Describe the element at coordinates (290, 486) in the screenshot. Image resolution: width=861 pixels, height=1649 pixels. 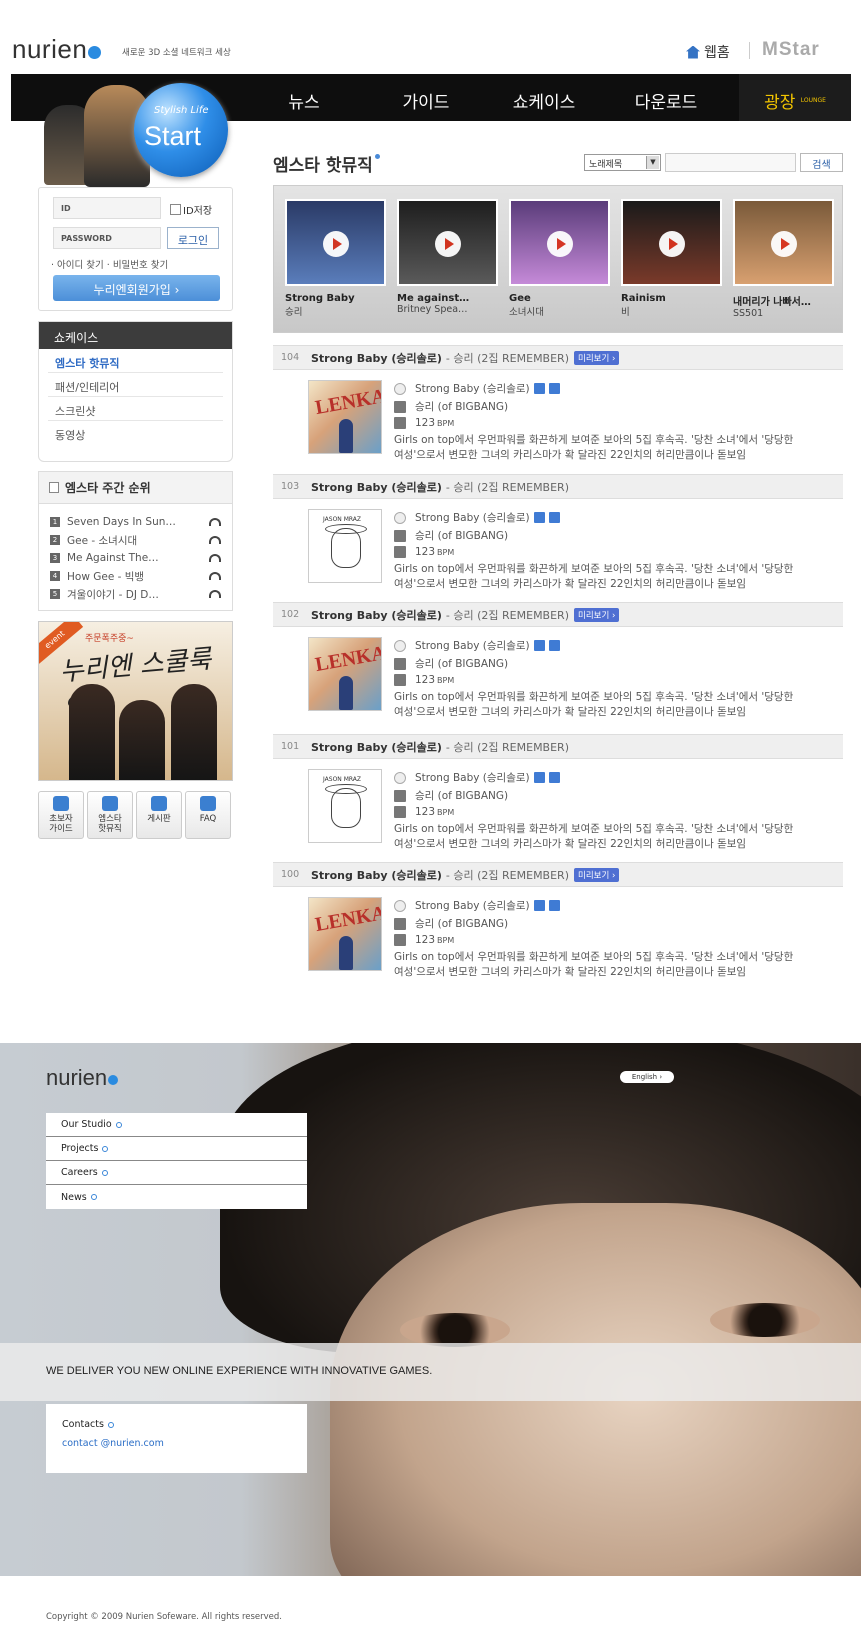
I see `entry-number: 103` at that location.